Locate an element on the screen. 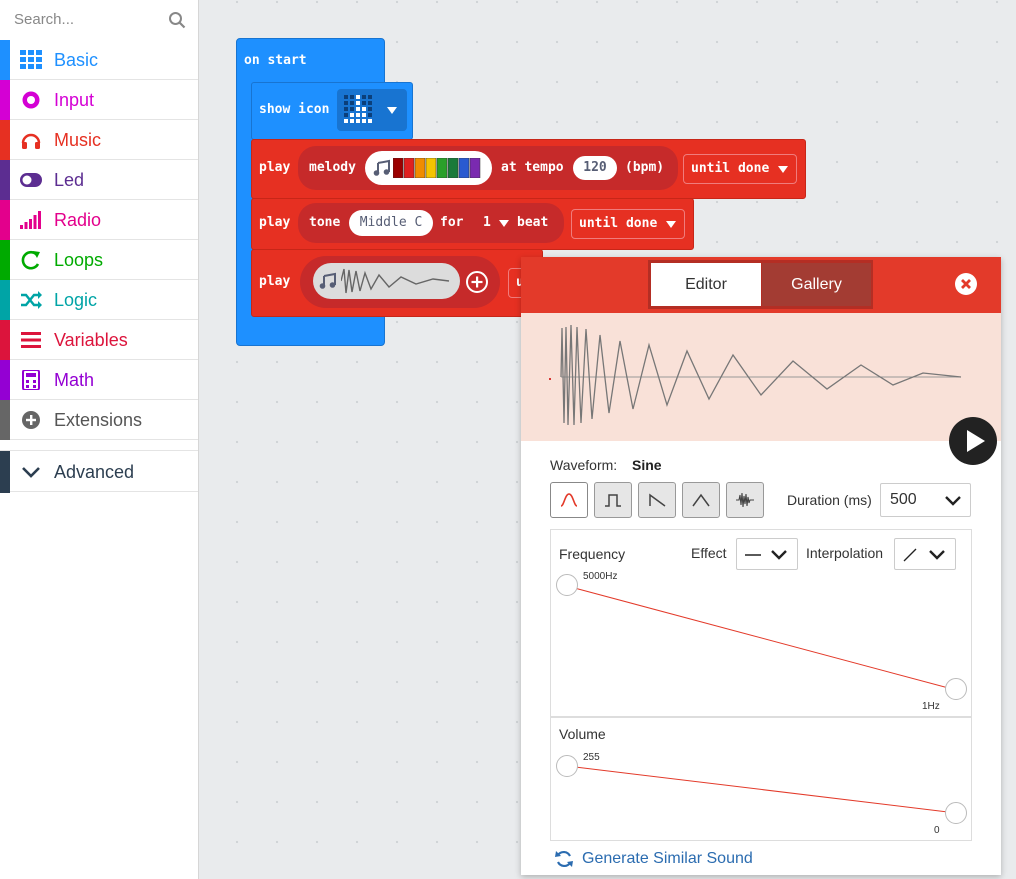 The width and height of the screenshot is (1016, 879). category-basic: Basic is located at coordinates (99, 60).